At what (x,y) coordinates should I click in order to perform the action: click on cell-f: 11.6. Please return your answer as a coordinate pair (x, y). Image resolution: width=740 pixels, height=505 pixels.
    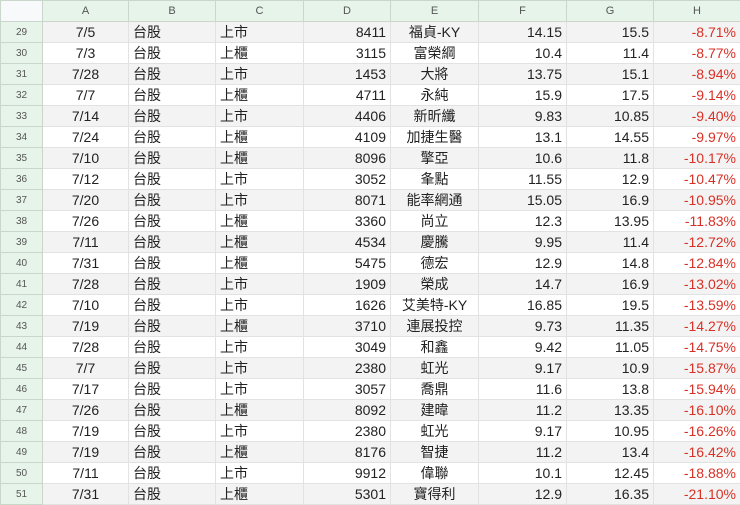
    Looking at the image, I should click on (523, 389).